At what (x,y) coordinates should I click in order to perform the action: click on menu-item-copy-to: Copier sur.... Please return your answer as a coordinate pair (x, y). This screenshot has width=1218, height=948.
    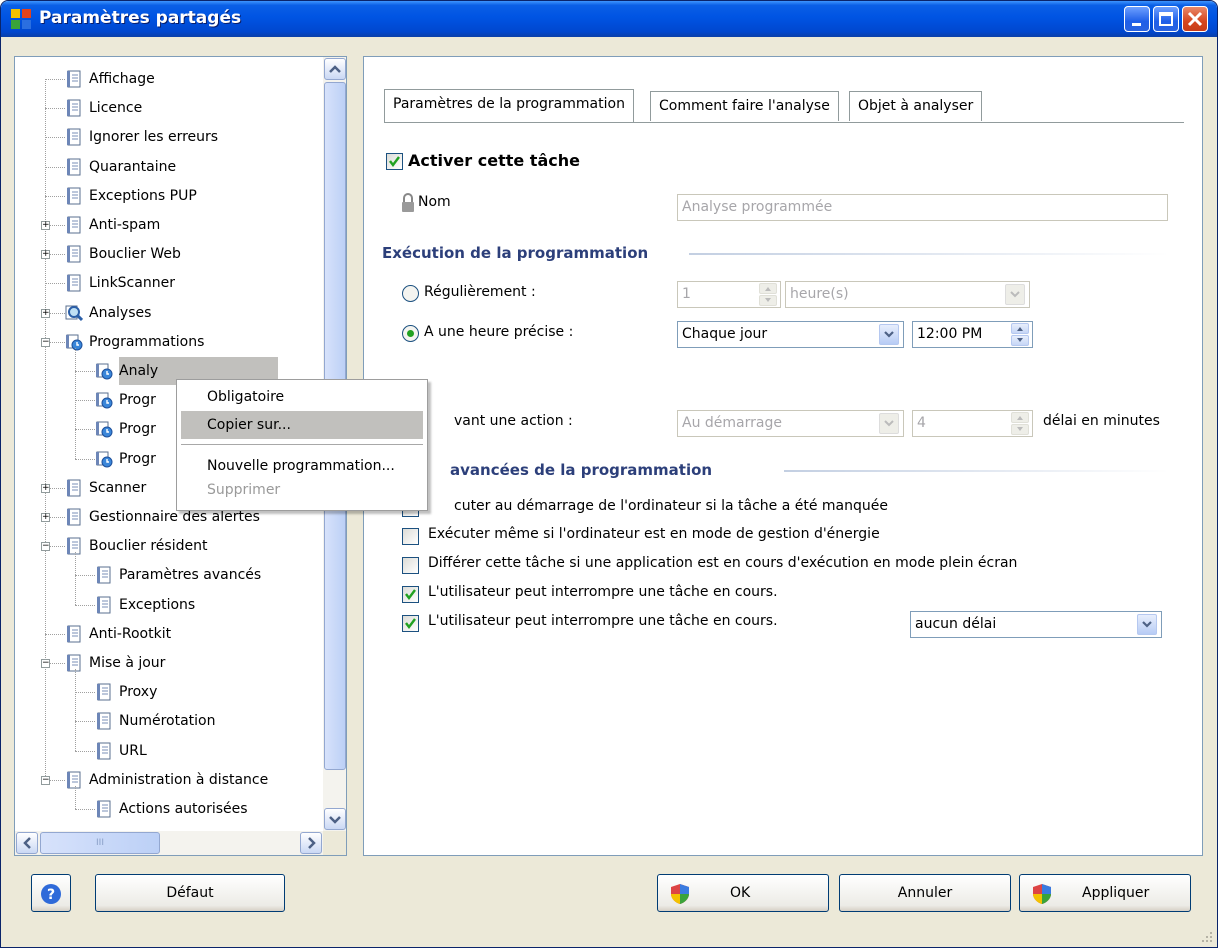
    Looking at the image, I should click on (302, 425).